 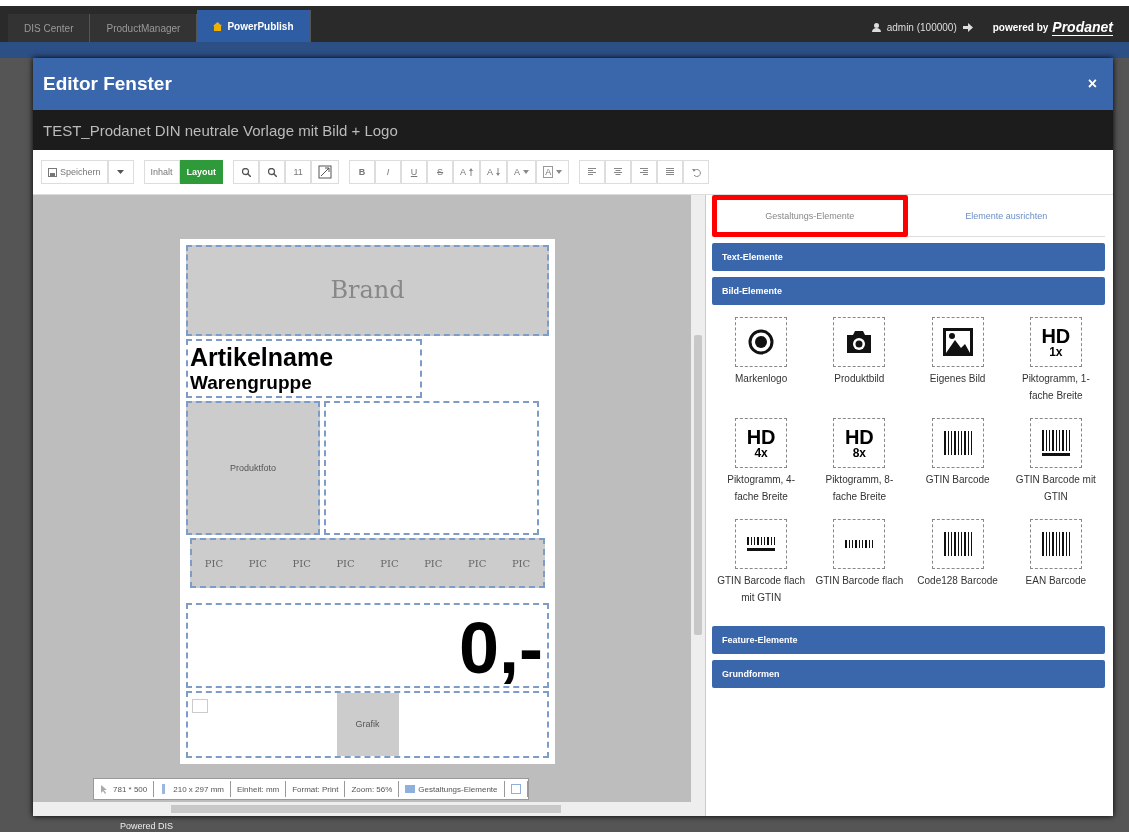 I want to click on home-icon, so click(x=218, y=26).